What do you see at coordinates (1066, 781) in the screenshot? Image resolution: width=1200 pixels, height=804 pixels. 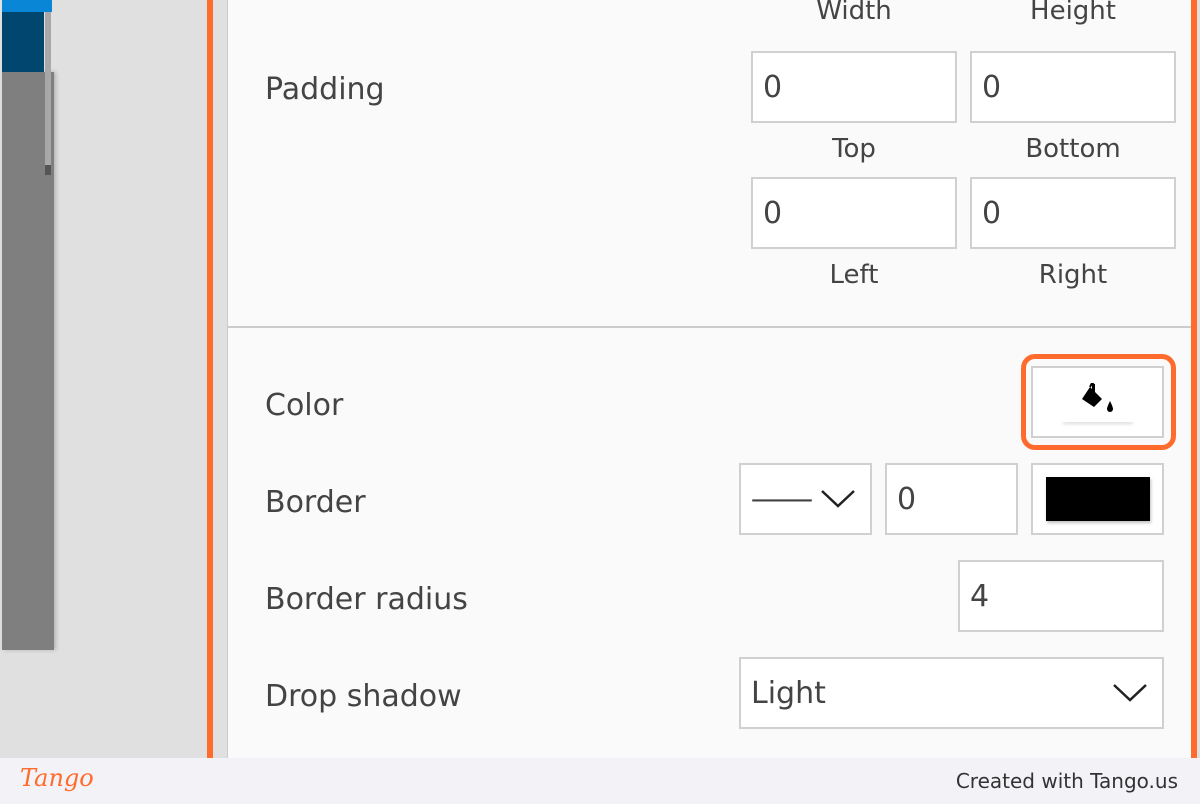 I see `credit-text: Created with Tango.us` at bounding box center [1066, 781].